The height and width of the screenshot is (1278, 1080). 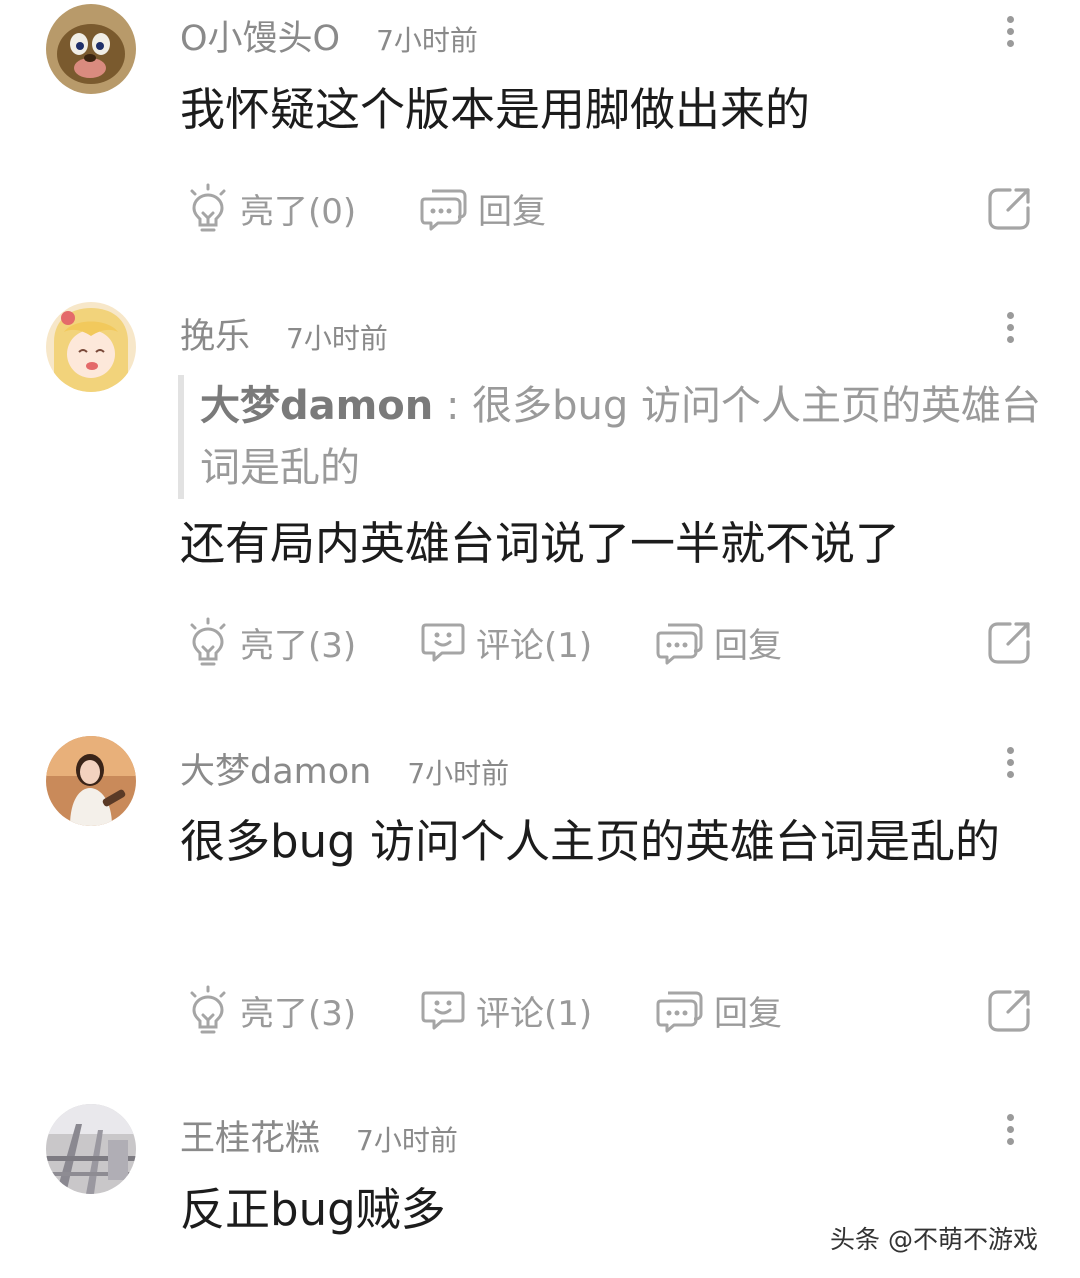 What do you see at coordinates (495, 109) in the screenshot?
I see `comment-text: 我怀疑这个版本是用脚做出来的` at bounding box center [495, 109].